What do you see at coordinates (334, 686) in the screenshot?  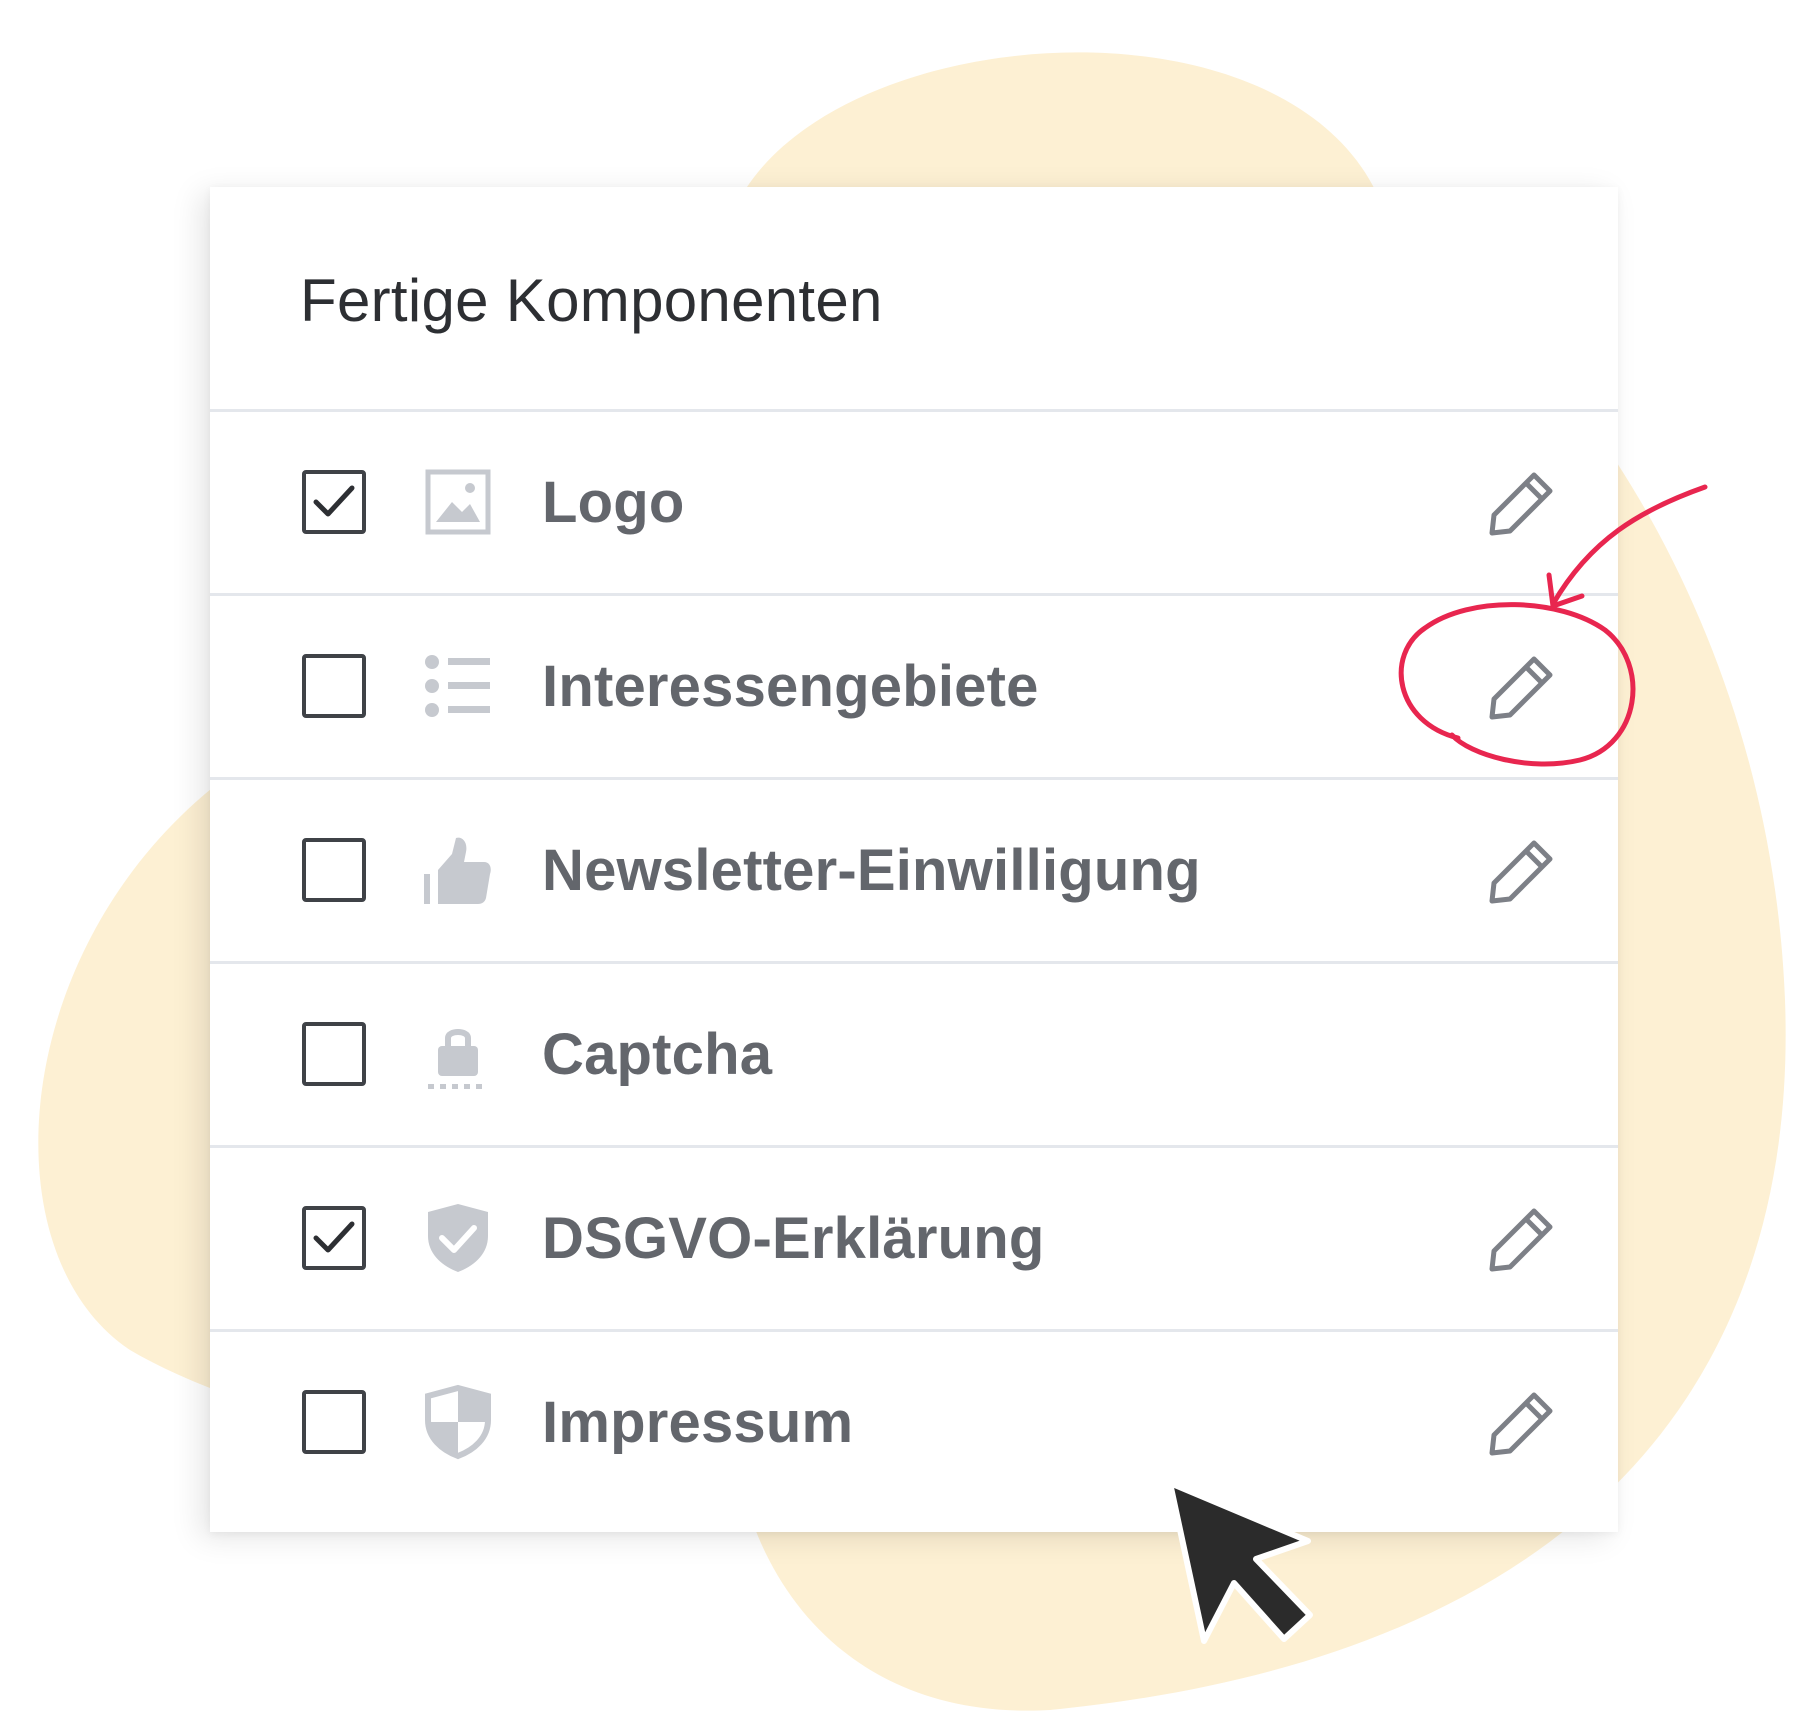 I see `checkbox-interessengebiete` at bounding box center [334, 686].